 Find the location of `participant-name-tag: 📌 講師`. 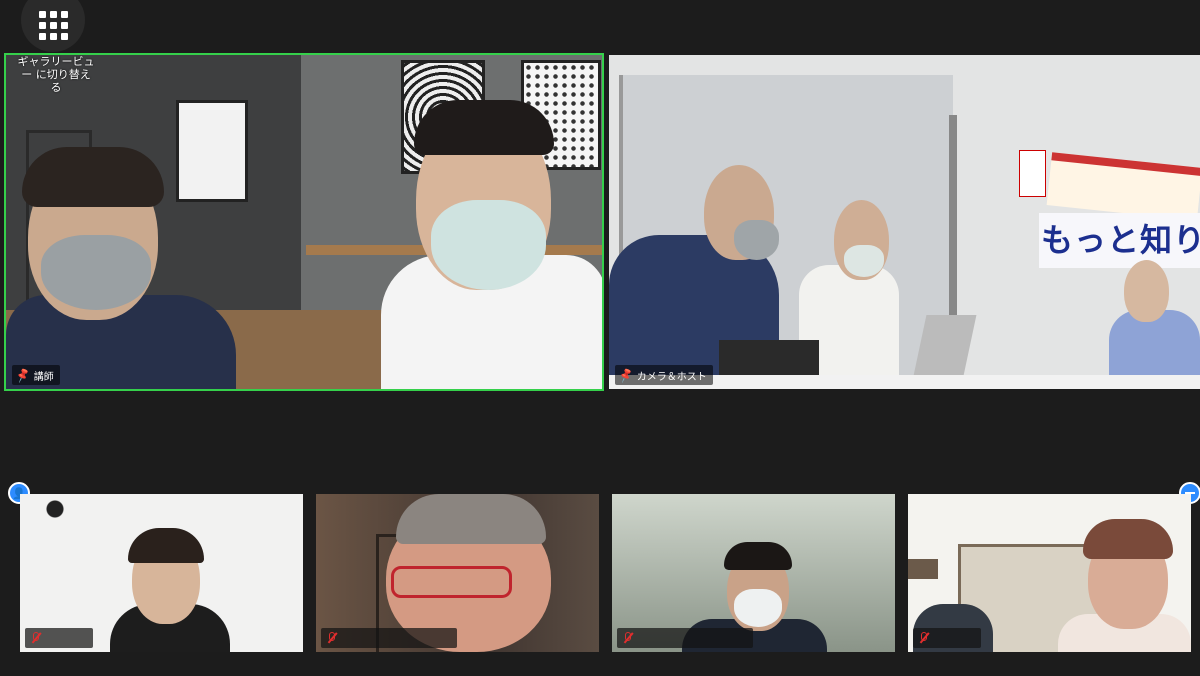

participant-name-tag: 📌 講師 is located at coordinates (36, 375).